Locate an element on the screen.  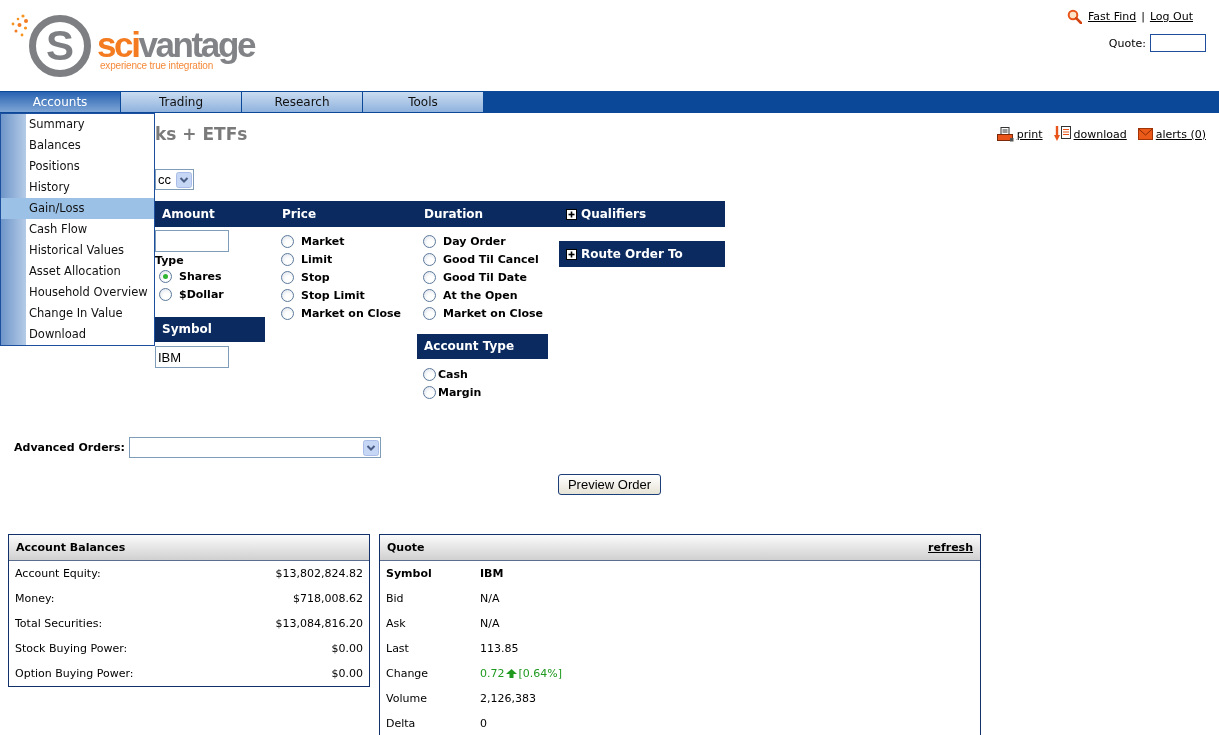
option-label: $Dollar is located at coordinates (201, 294).